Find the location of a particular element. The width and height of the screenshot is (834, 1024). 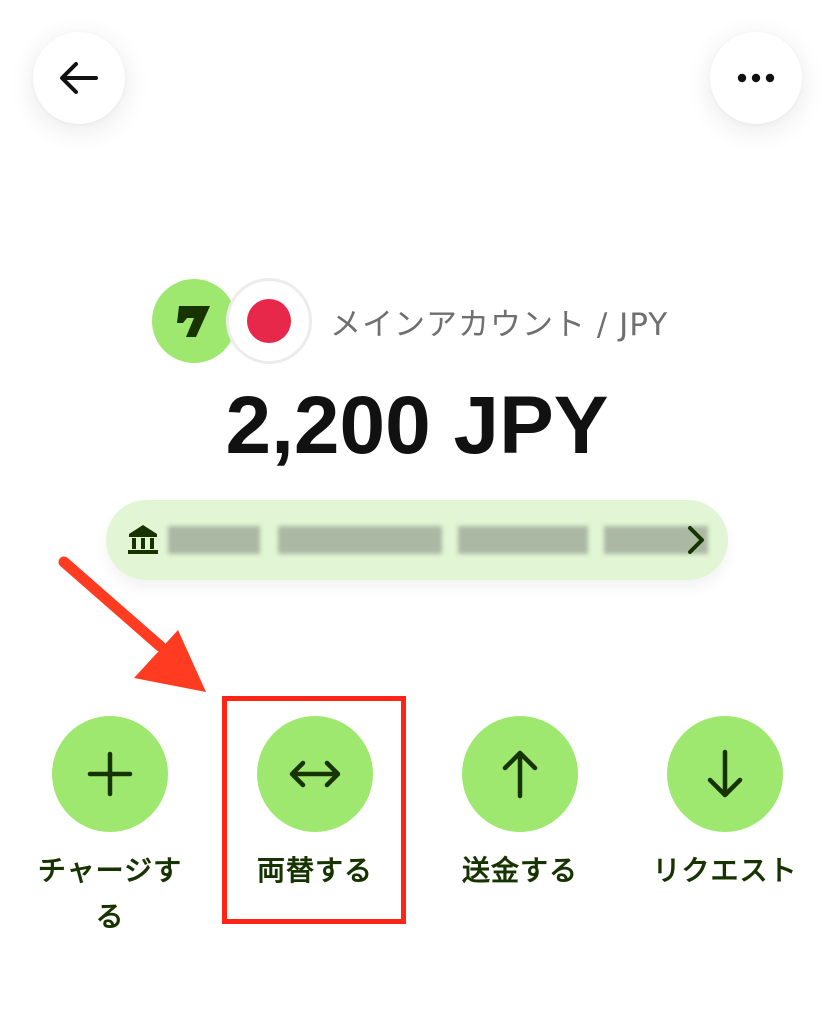

request-label: リクエスト is located at coordinates (725, 870).